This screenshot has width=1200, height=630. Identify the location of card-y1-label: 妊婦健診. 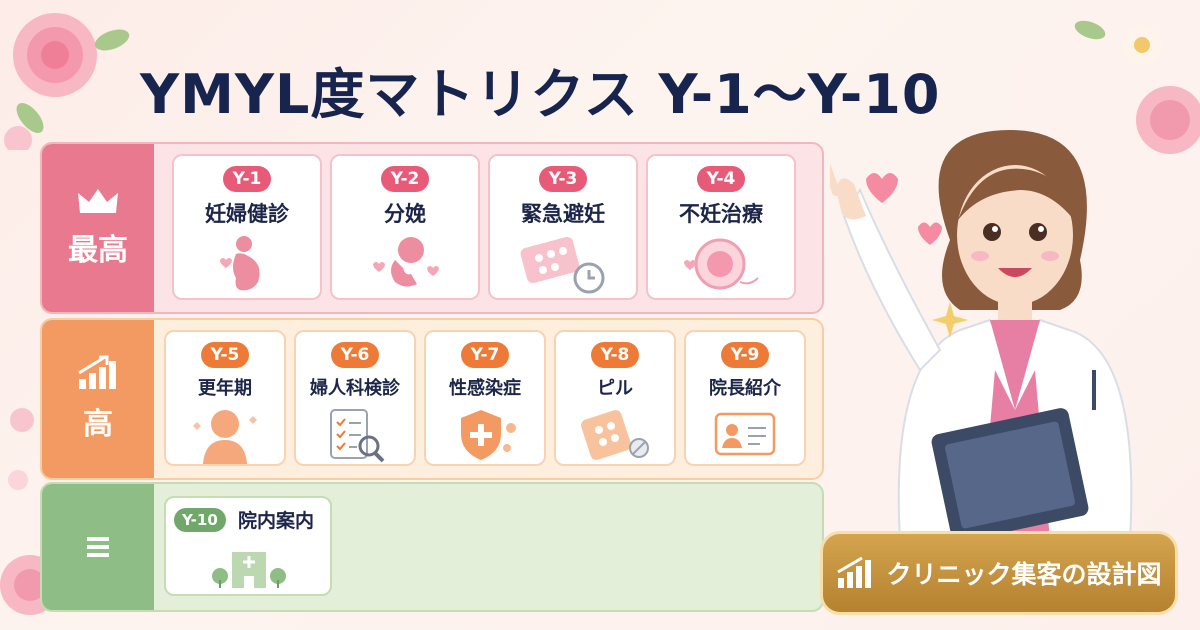
(247, 214).